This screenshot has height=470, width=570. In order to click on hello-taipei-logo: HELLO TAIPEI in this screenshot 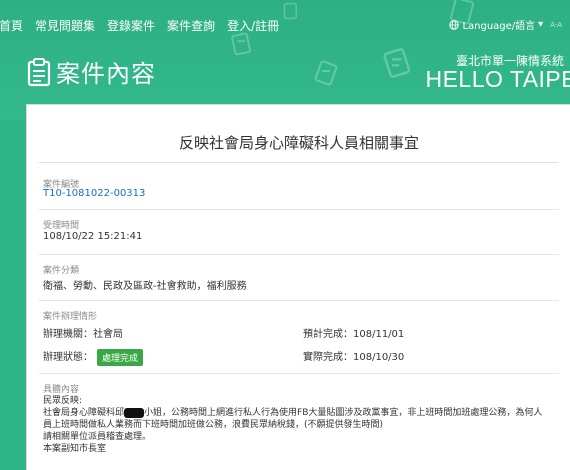, I will do `click(497, 79)`.